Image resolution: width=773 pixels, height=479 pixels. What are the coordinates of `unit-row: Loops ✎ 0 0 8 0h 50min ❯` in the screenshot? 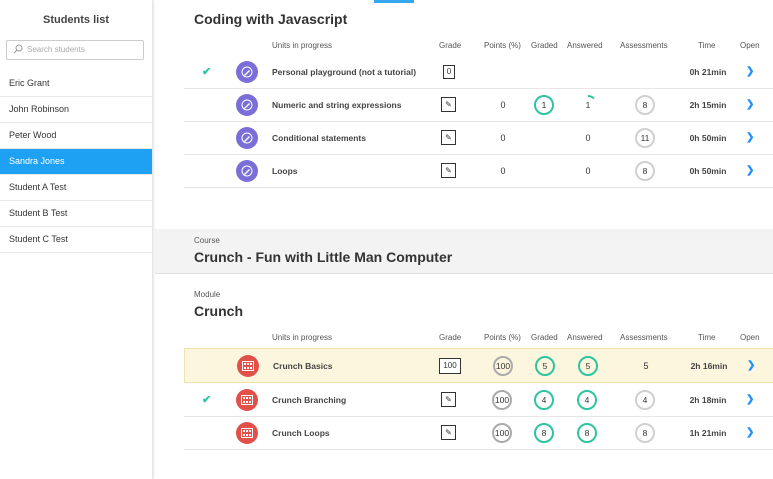 It's located at (478, 171).